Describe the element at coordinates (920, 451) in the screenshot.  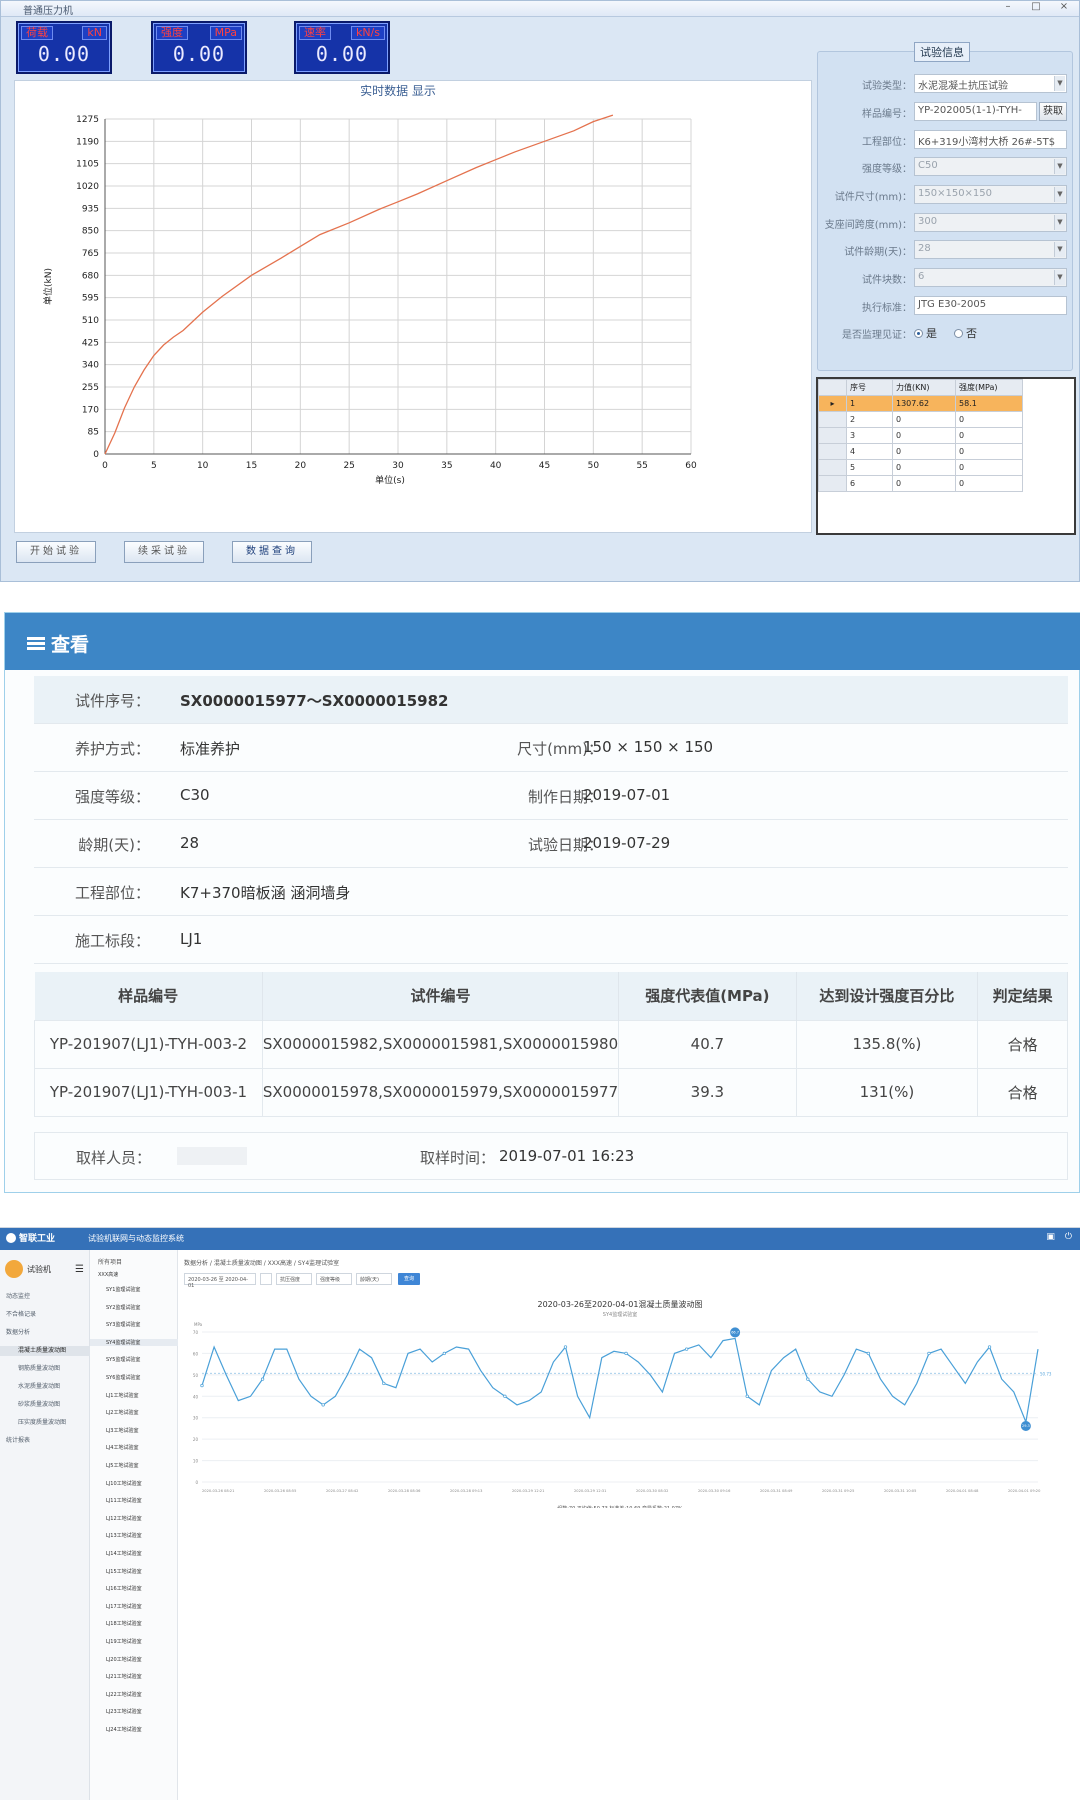
I see `grid-row: 4 0 0` at that location.